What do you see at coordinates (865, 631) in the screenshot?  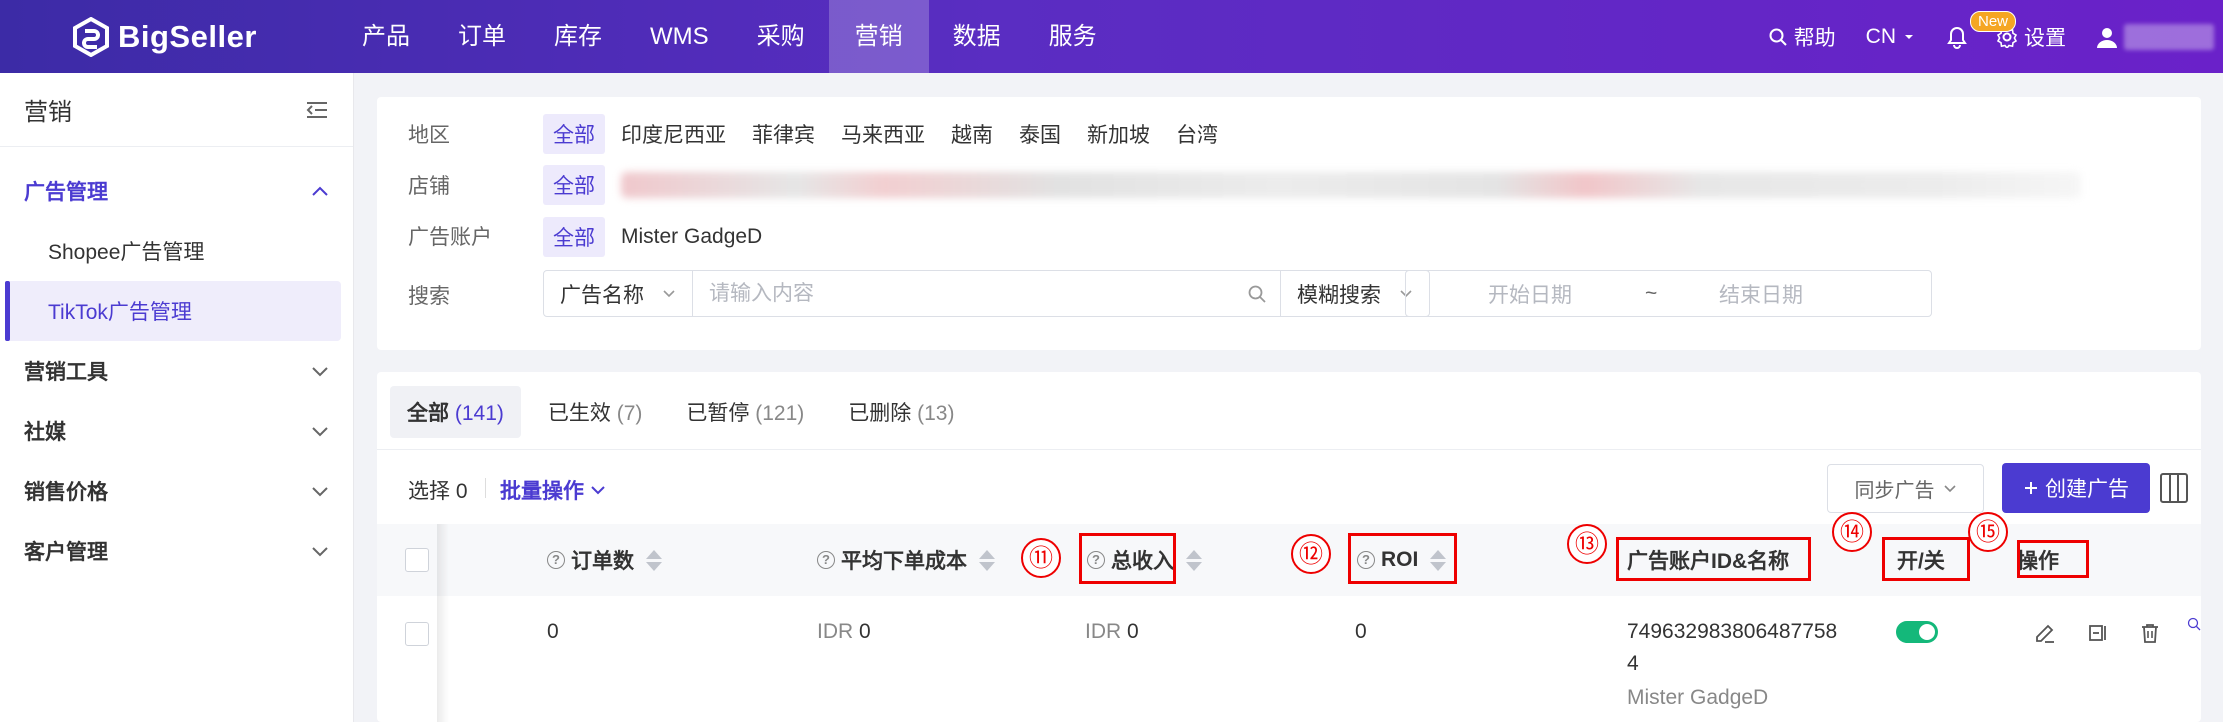 I see `avg-cost-value: 0` at bounding box center [865, 631].